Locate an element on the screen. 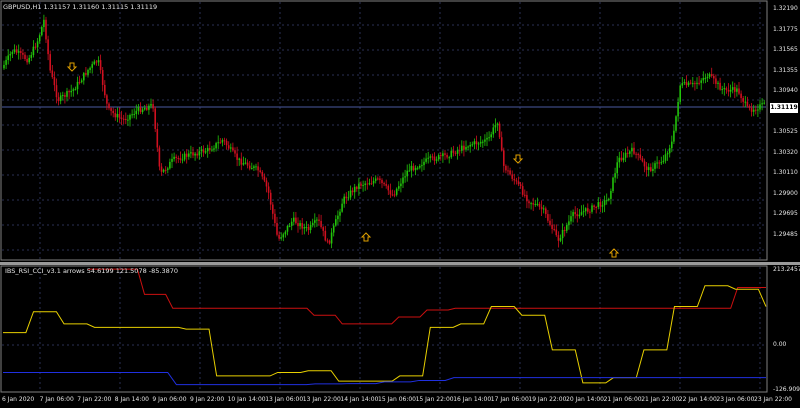 The height and width of the screenshot is (408, 800). time-tick-label: 22 Jan 14:00 is located at coordinates (697, 399).